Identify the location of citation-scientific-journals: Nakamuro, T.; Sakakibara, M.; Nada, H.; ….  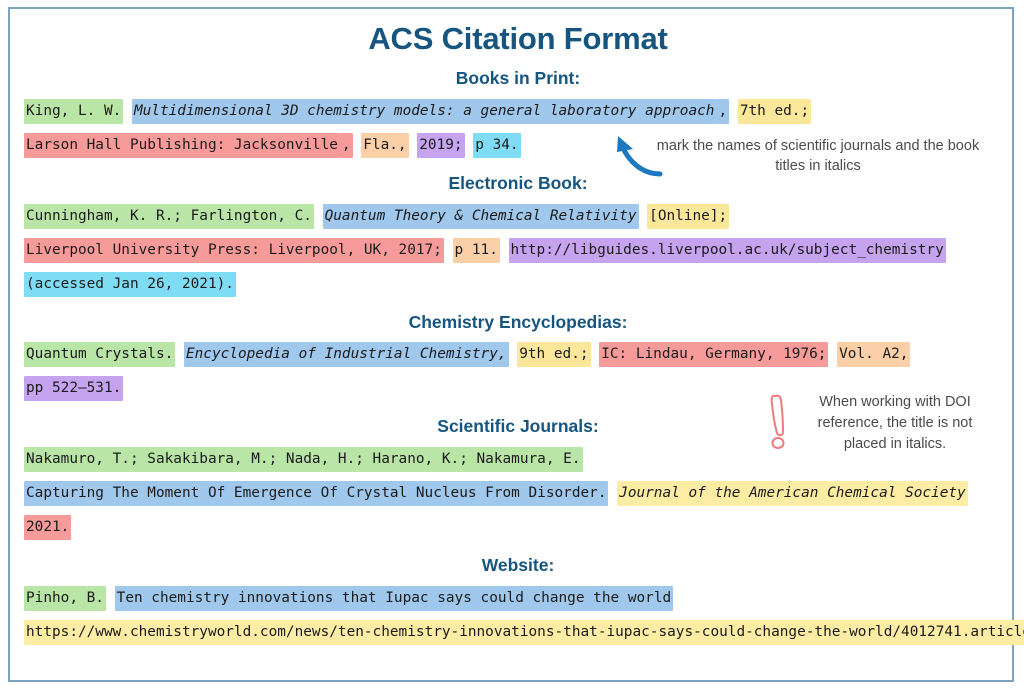
(518, 493).